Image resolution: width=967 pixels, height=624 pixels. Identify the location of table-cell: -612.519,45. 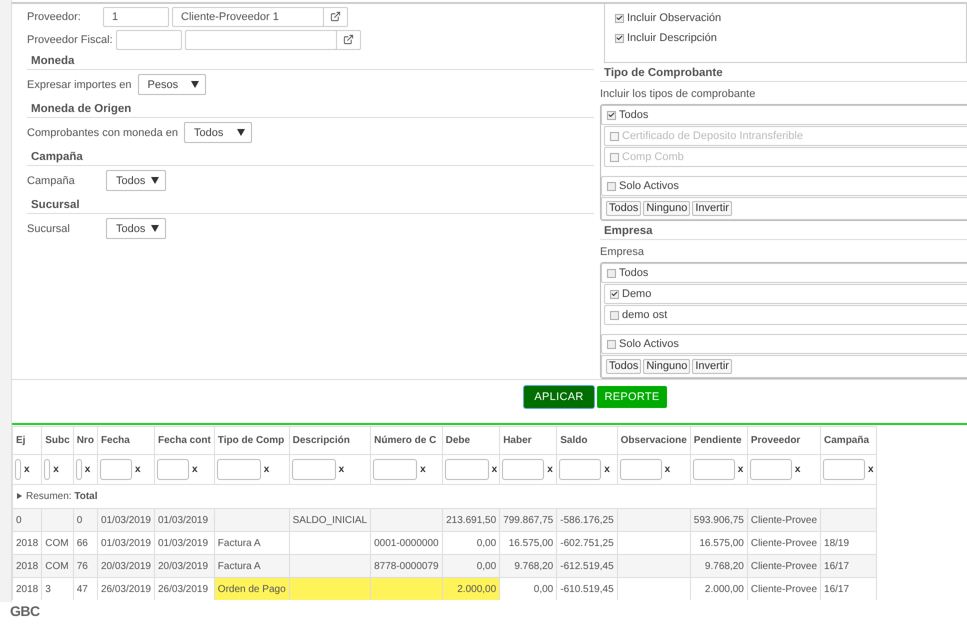
(587, 566).